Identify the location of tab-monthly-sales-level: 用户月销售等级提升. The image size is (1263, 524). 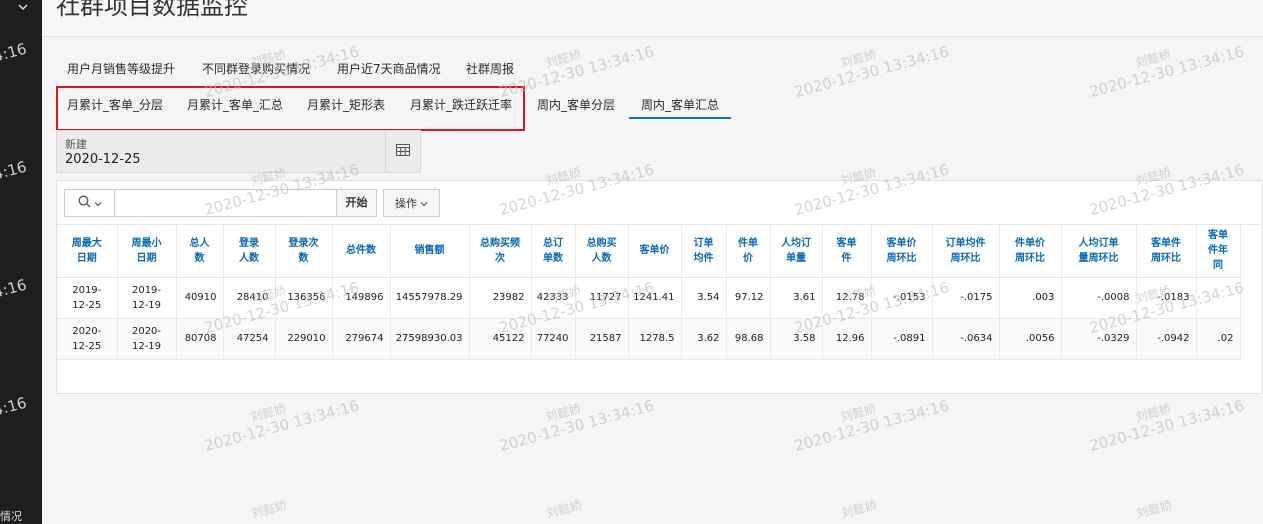
(121, 69).